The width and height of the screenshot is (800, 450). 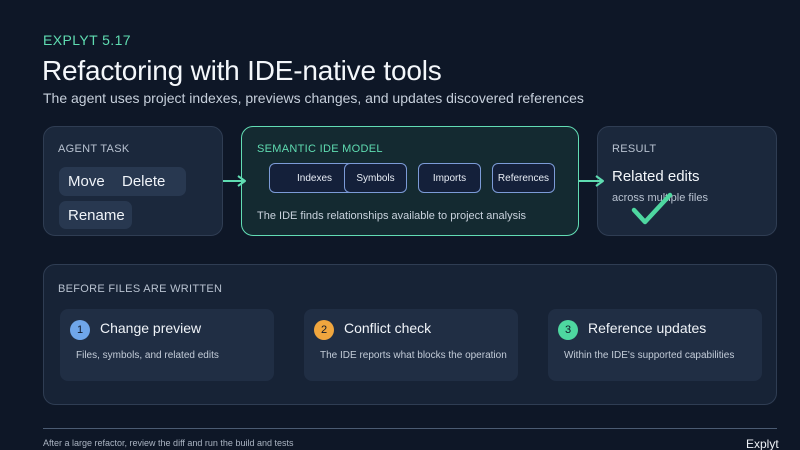 What do you see at coordinates (448, 200) in the screenshot?
I see `connector-overlay` at bounding box center [448, 200].